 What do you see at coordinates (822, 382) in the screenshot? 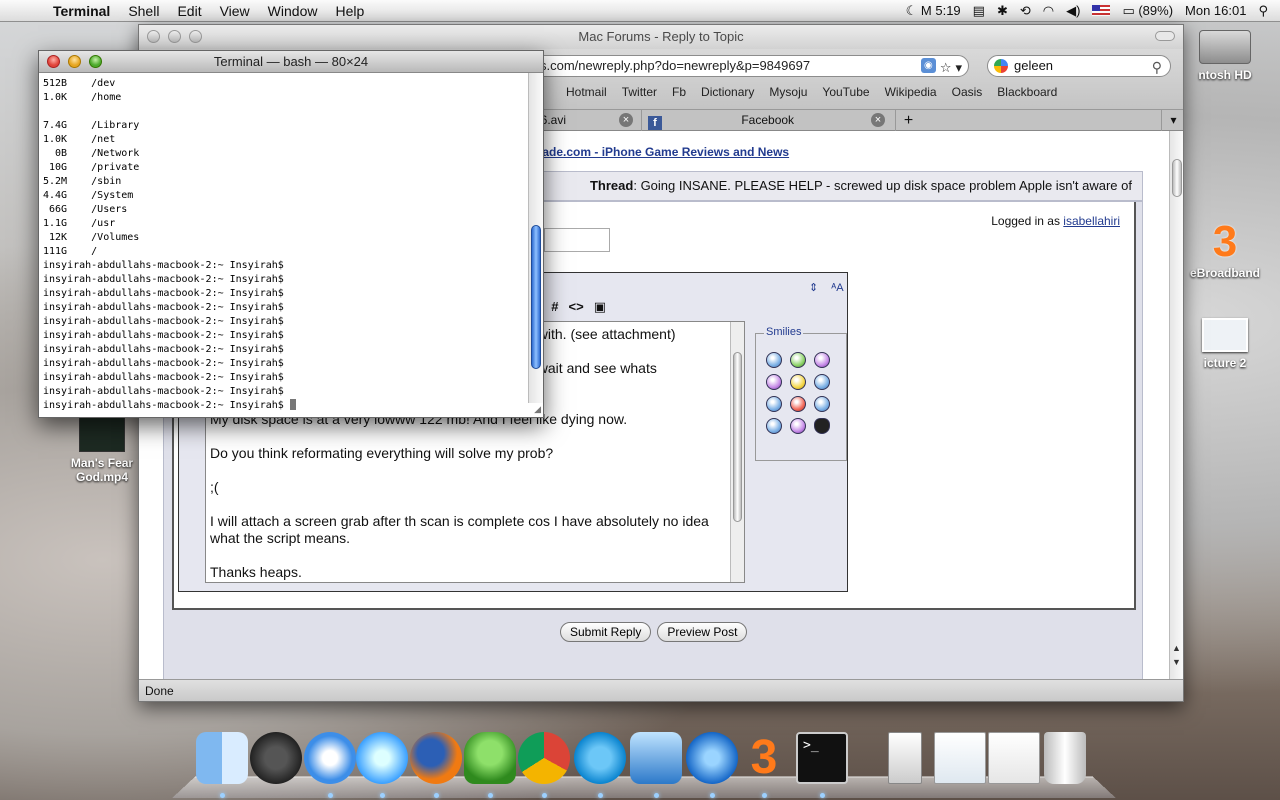
I see `confused-icon` at bounding box center [822, 382].